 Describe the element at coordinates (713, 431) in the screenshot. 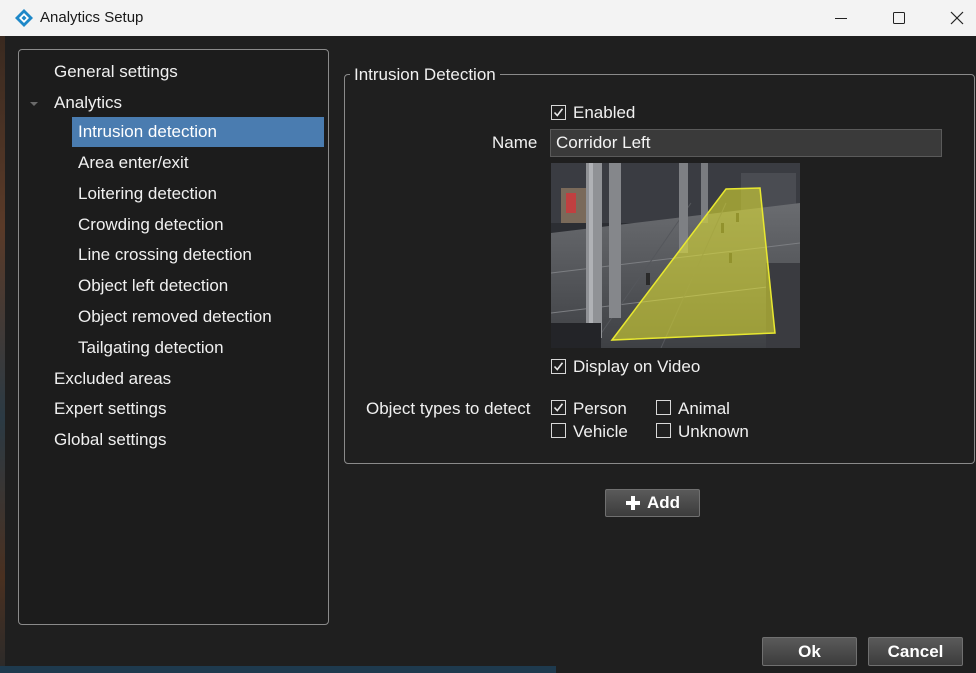

I see `unknown-label: Unknown` at that location.